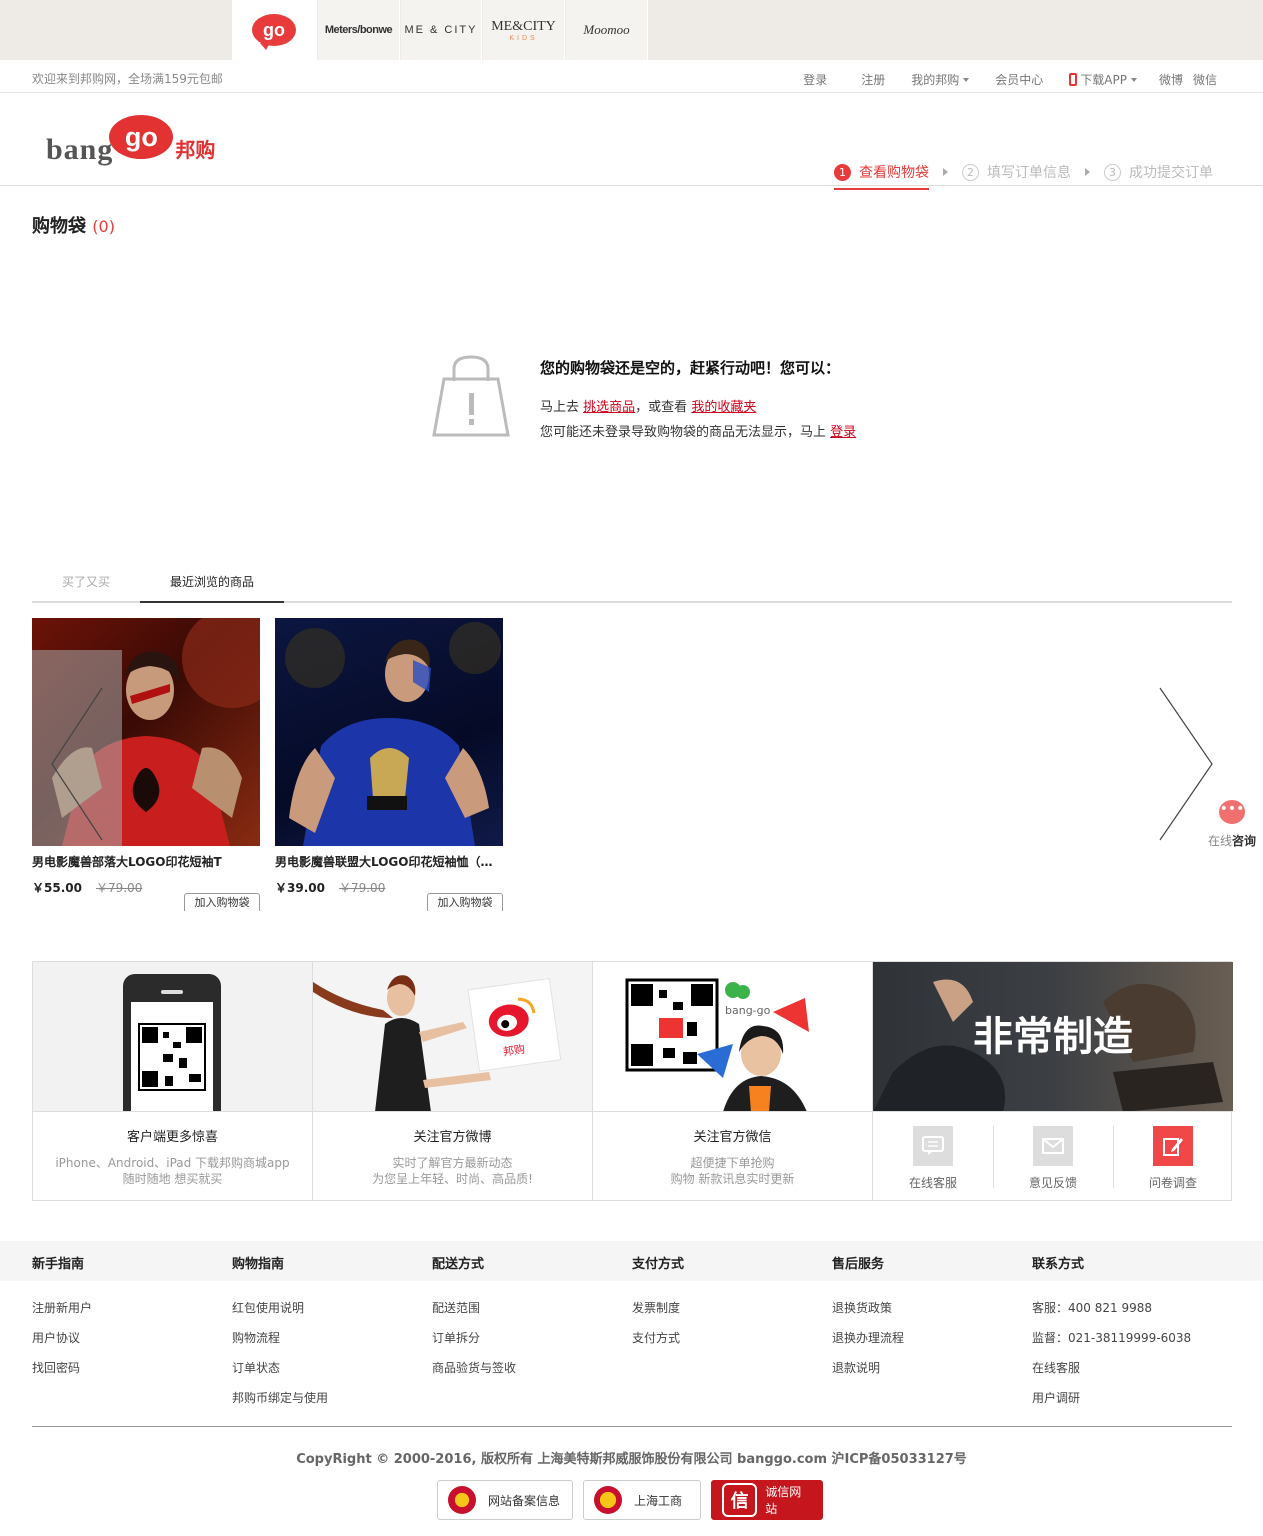 The image size is (1263, 1536). Describe the element at coordinates (632, 1426) in the screenshot. I see `footer-divider` at that location.